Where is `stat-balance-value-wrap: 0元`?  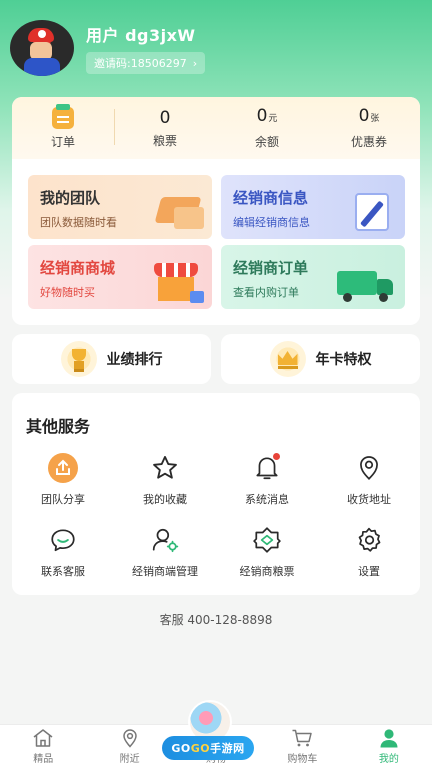 stat-balance-value-wrap: 0元 is located at coordinates (267, 117).